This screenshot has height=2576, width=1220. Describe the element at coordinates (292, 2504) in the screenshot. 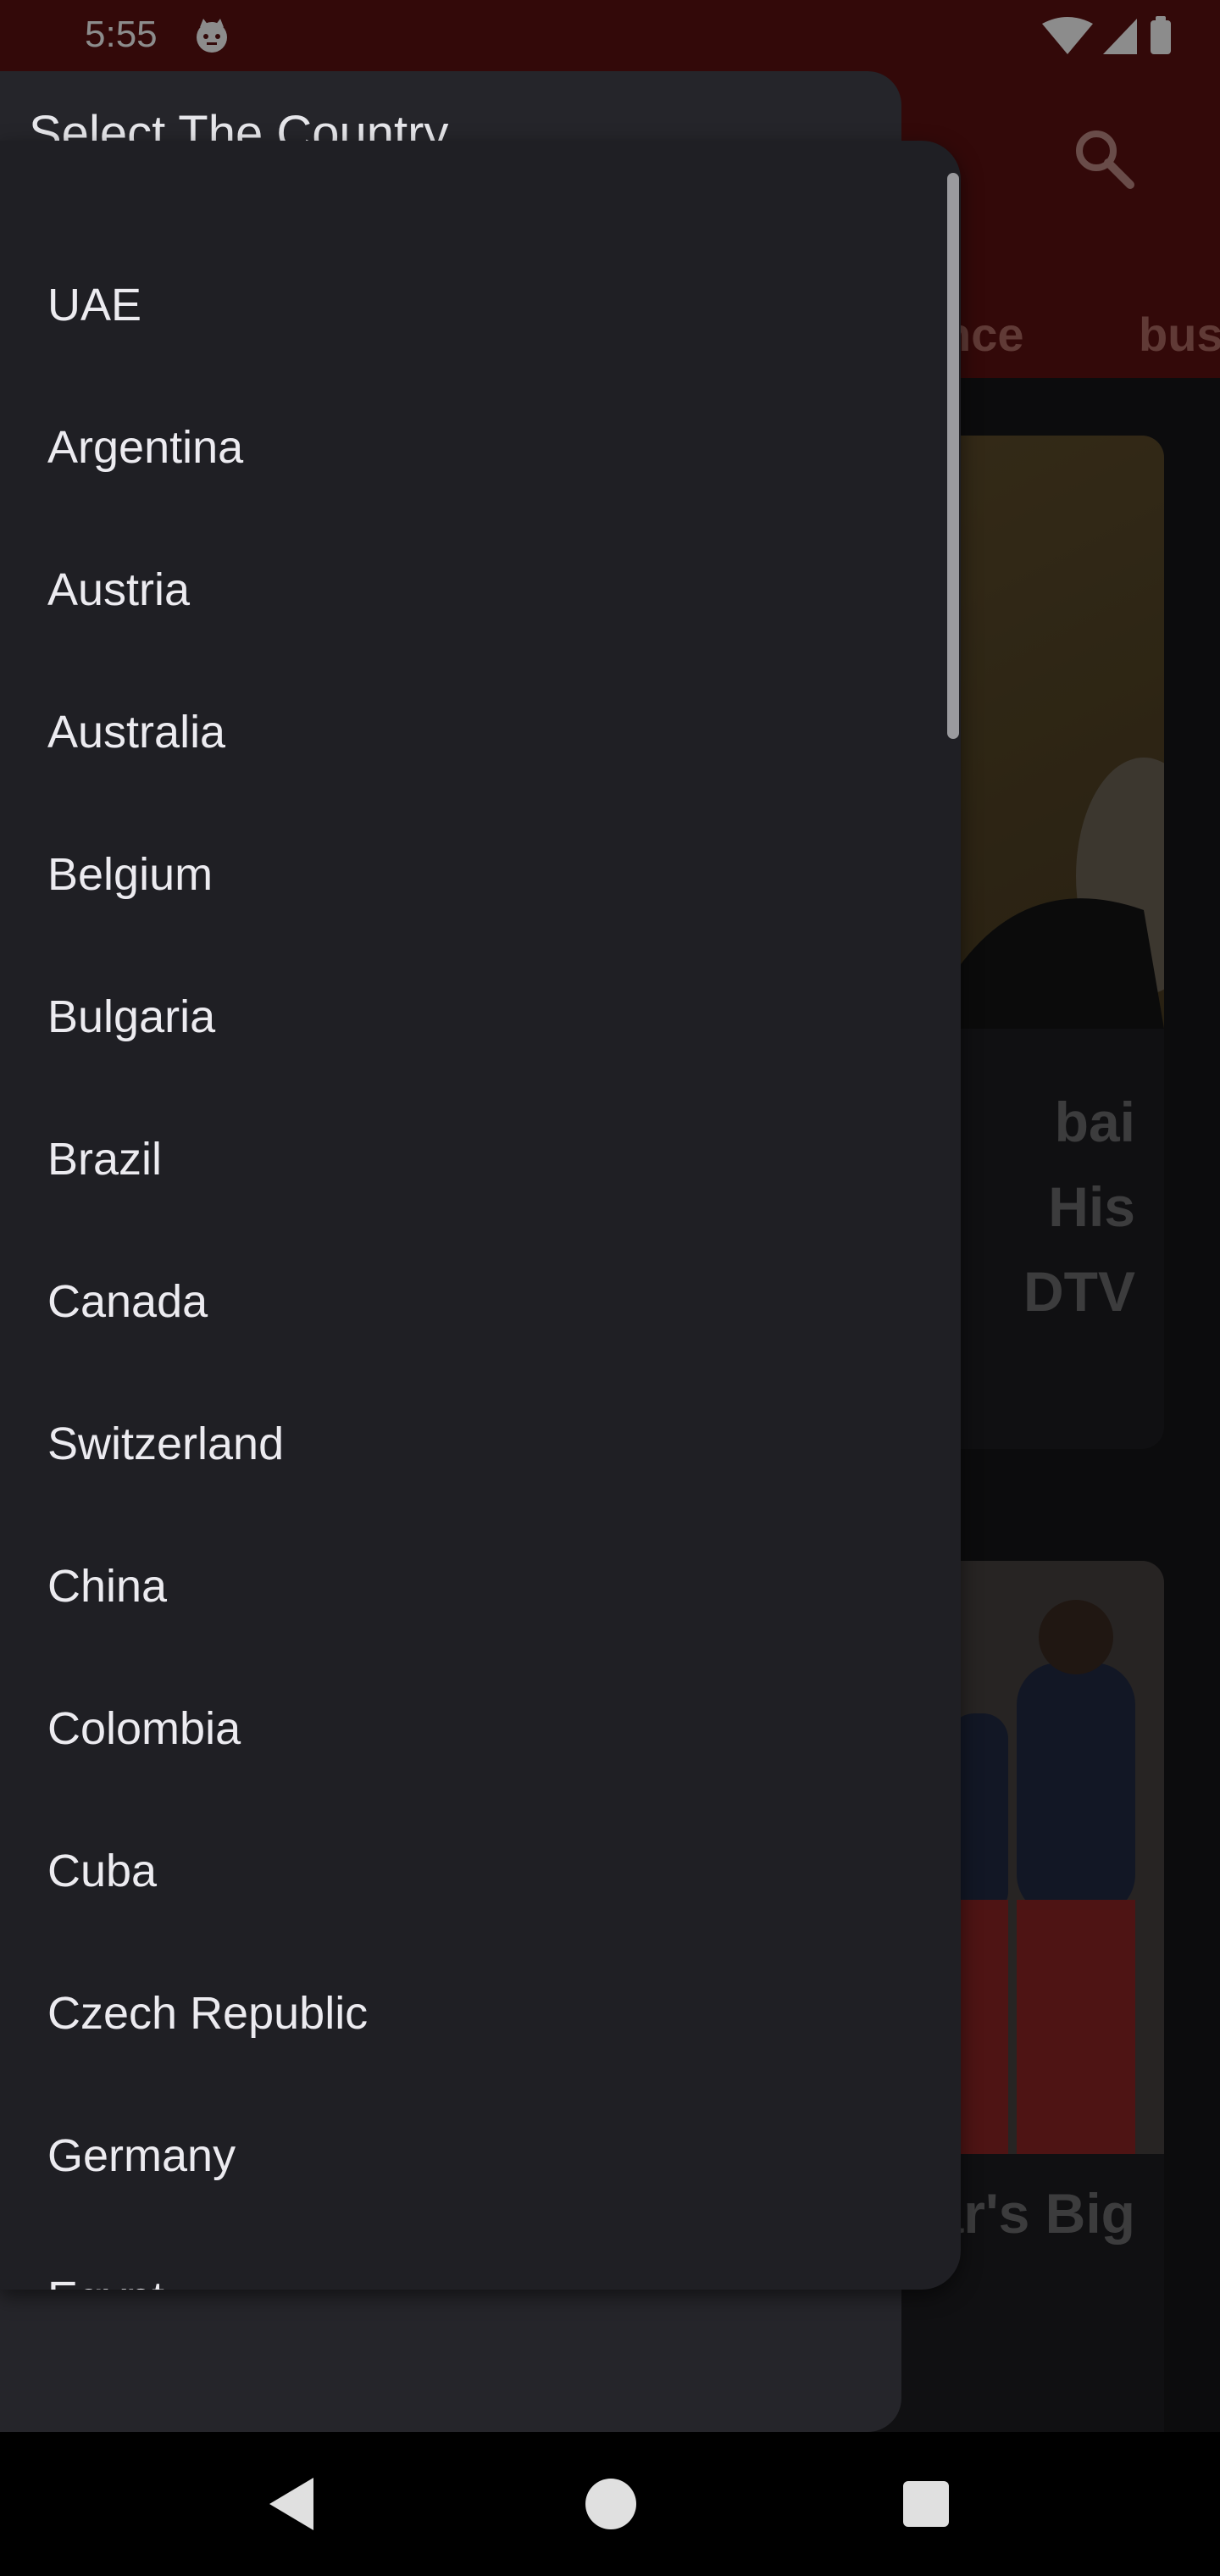

I see `back-icon` at that location.